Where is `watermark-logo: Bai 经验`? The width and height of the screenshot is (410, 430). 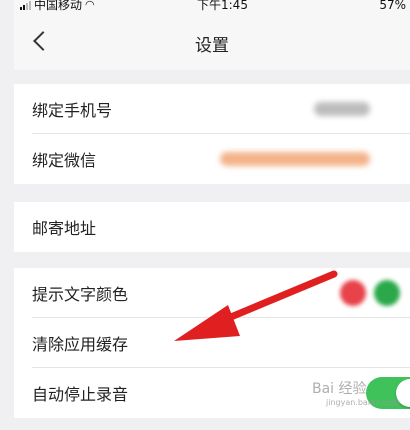 watermark-logo: Bai 经验 is located at coordinates (339, 389).